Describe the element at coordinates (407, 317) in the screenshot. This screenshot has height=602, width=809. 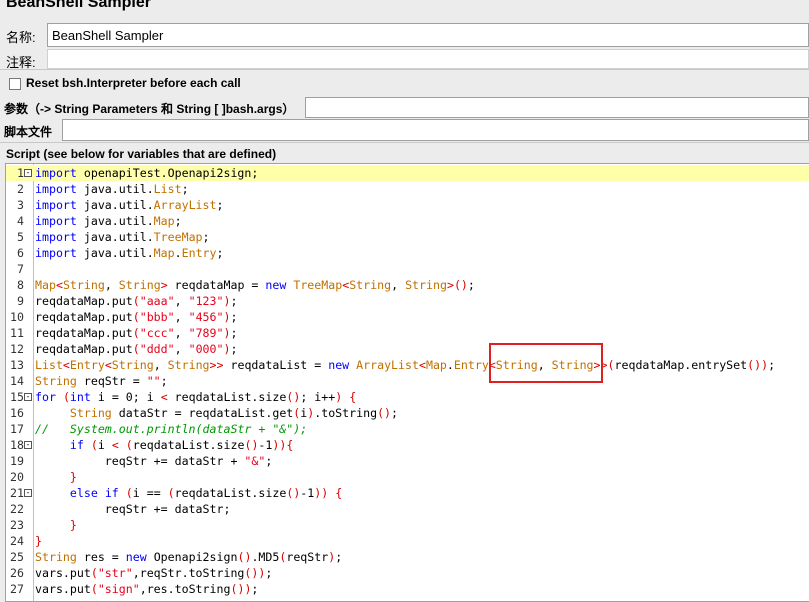
I see `code-line: 10 reqdataMap.put("bbb", "456");` at that location.